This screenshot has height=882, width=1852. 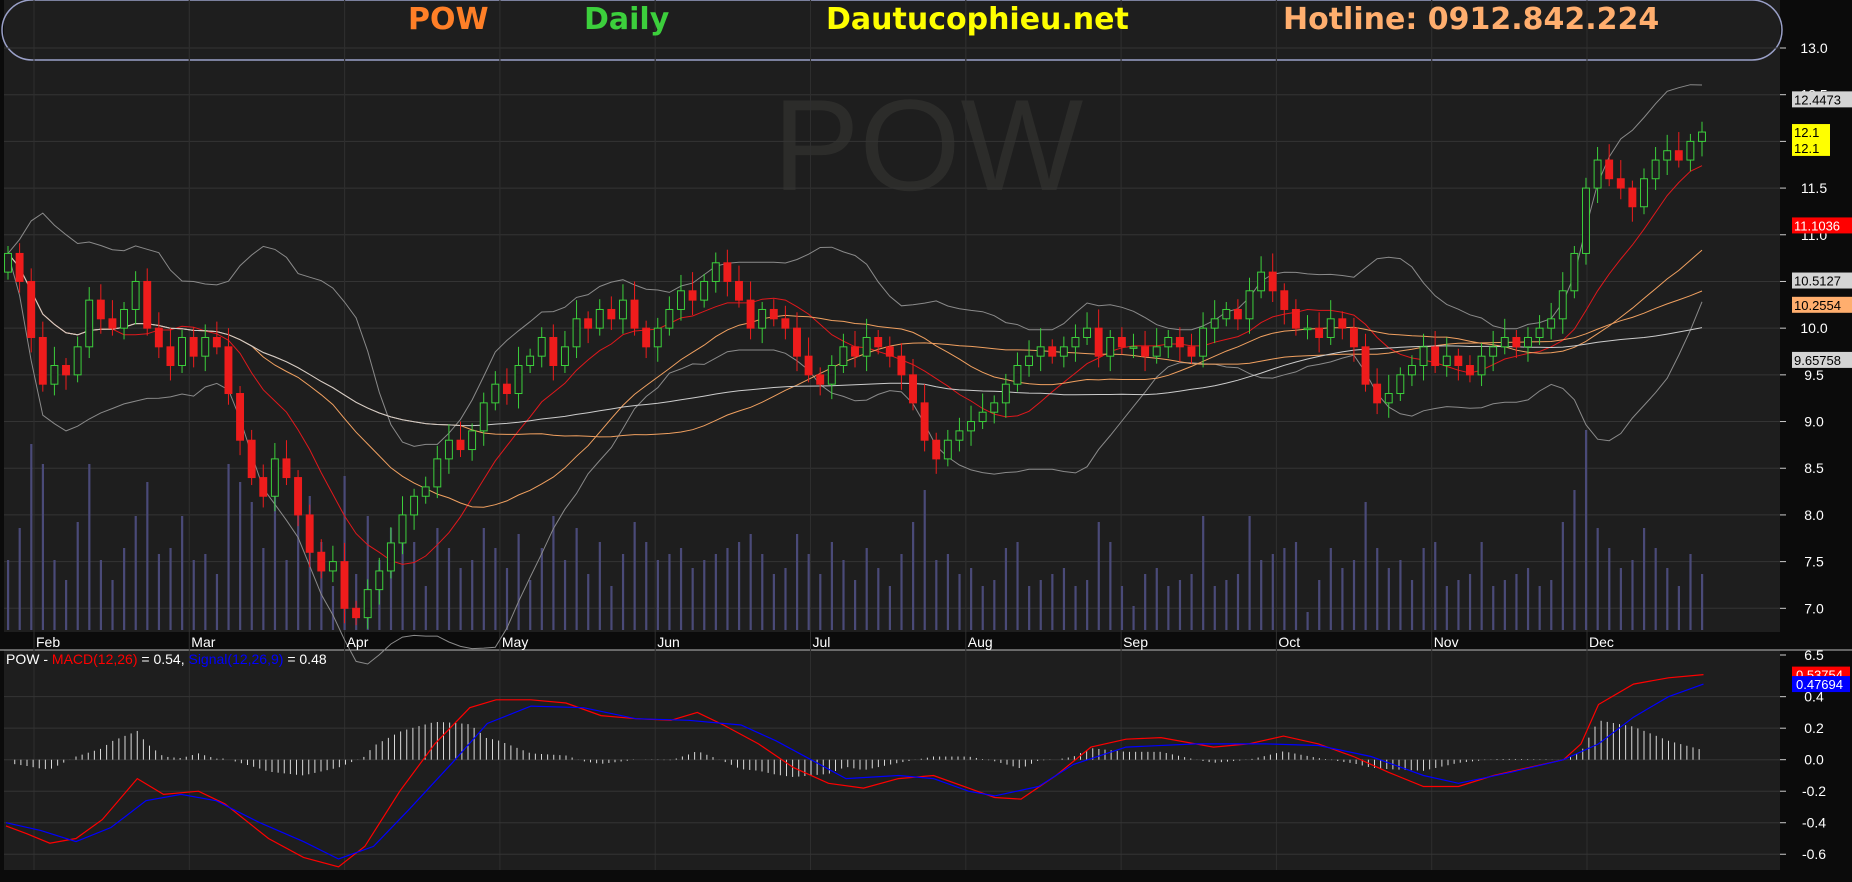 I want to click on month-label: Nov, so click(x=1446, y=642).